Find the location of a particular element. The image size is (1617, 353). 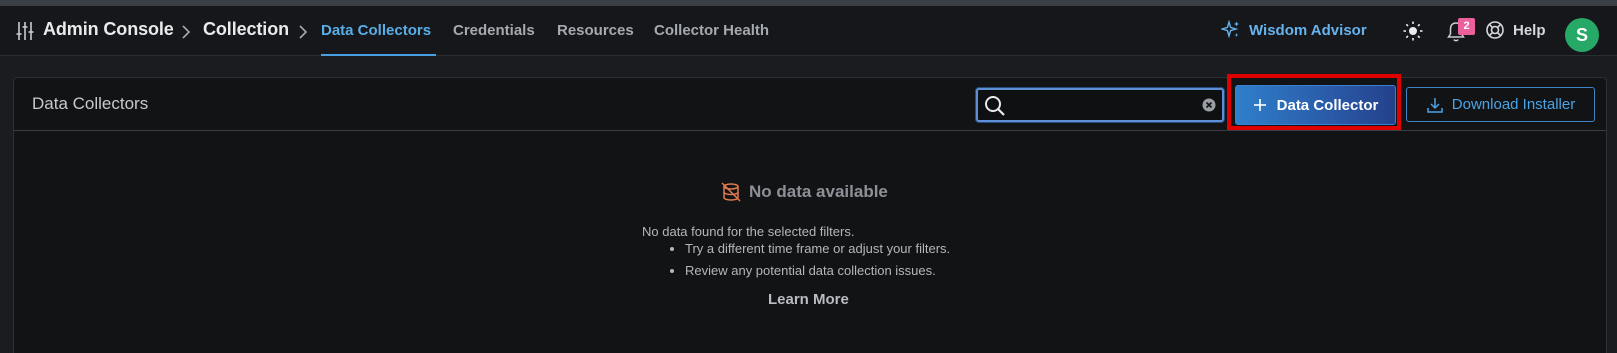

no-data-icon is located at coordinates (731, 192).